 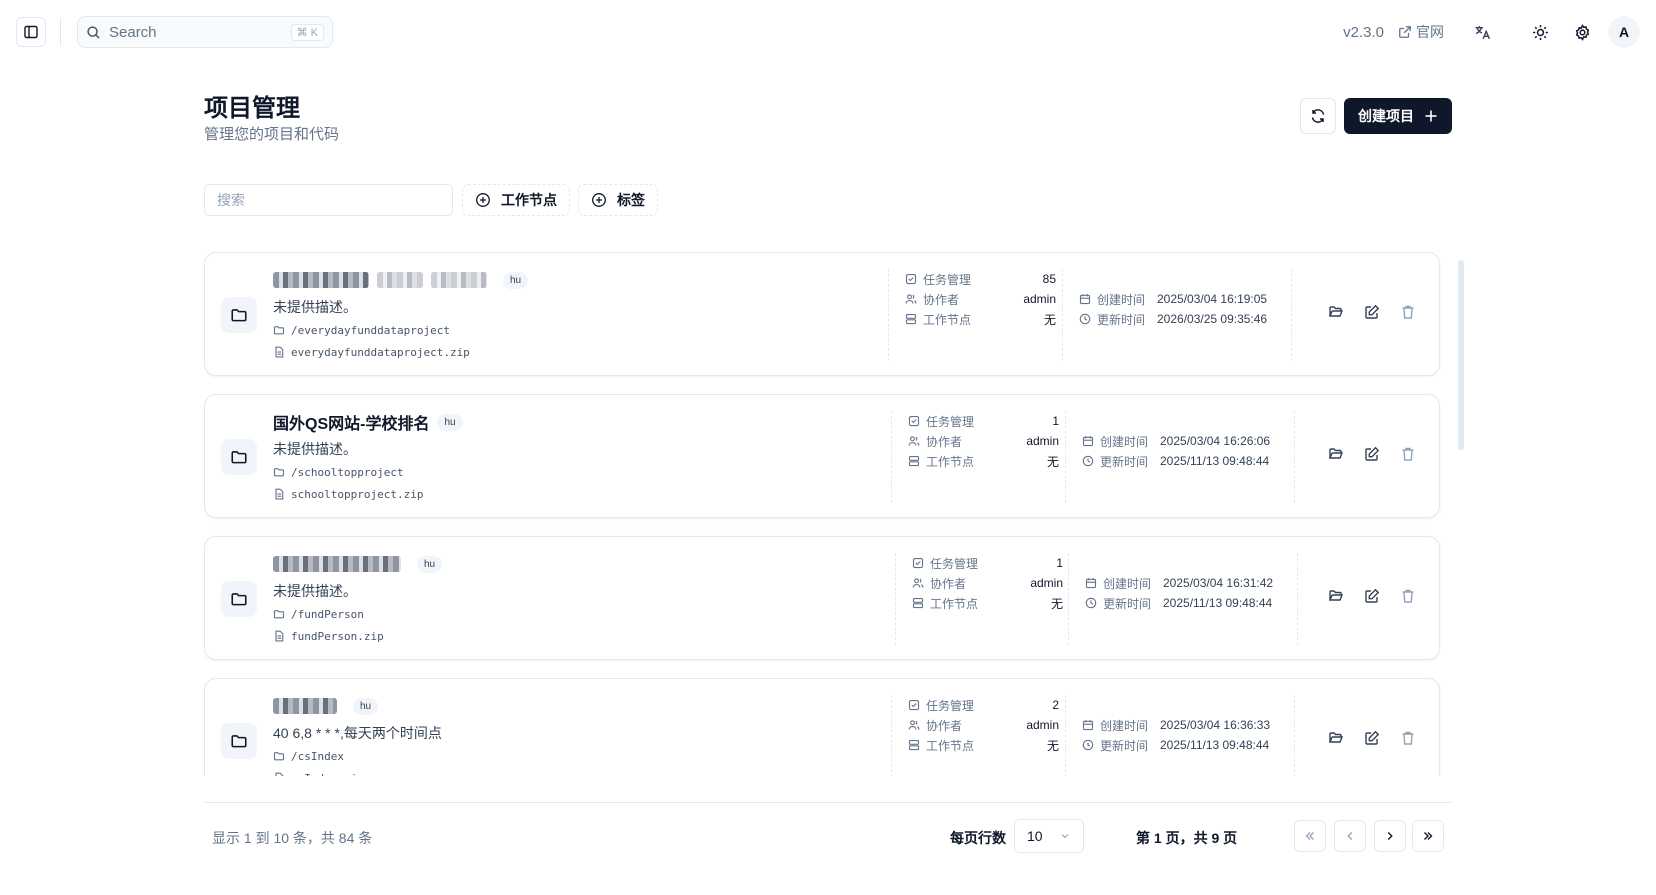 What do you see at coordinates (1461, 355) in the screenshot?
I see `scrollbar-thumb` at bounding box center [1461, 355].